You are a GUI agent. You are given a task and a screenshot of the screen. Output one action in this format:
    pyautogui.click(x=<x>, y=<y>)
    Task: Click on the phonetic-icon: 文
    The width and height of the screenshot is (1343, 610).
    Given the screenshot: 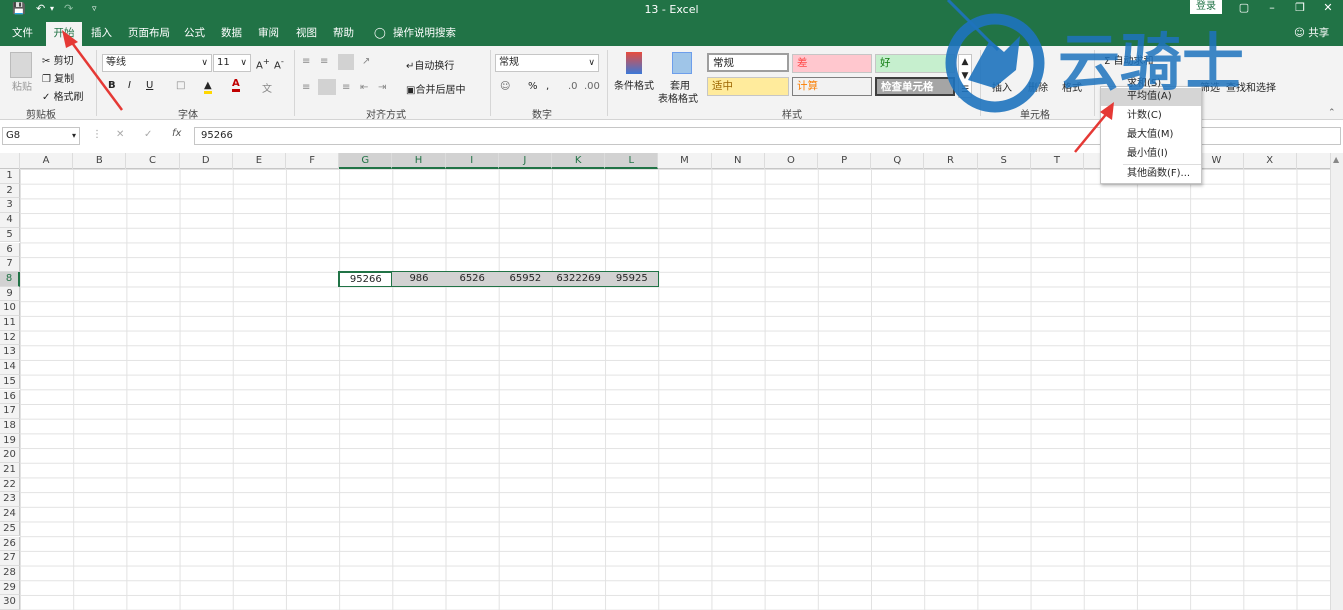 What is the action you would take?
    pyautogui.click(x=267, y=87)
    